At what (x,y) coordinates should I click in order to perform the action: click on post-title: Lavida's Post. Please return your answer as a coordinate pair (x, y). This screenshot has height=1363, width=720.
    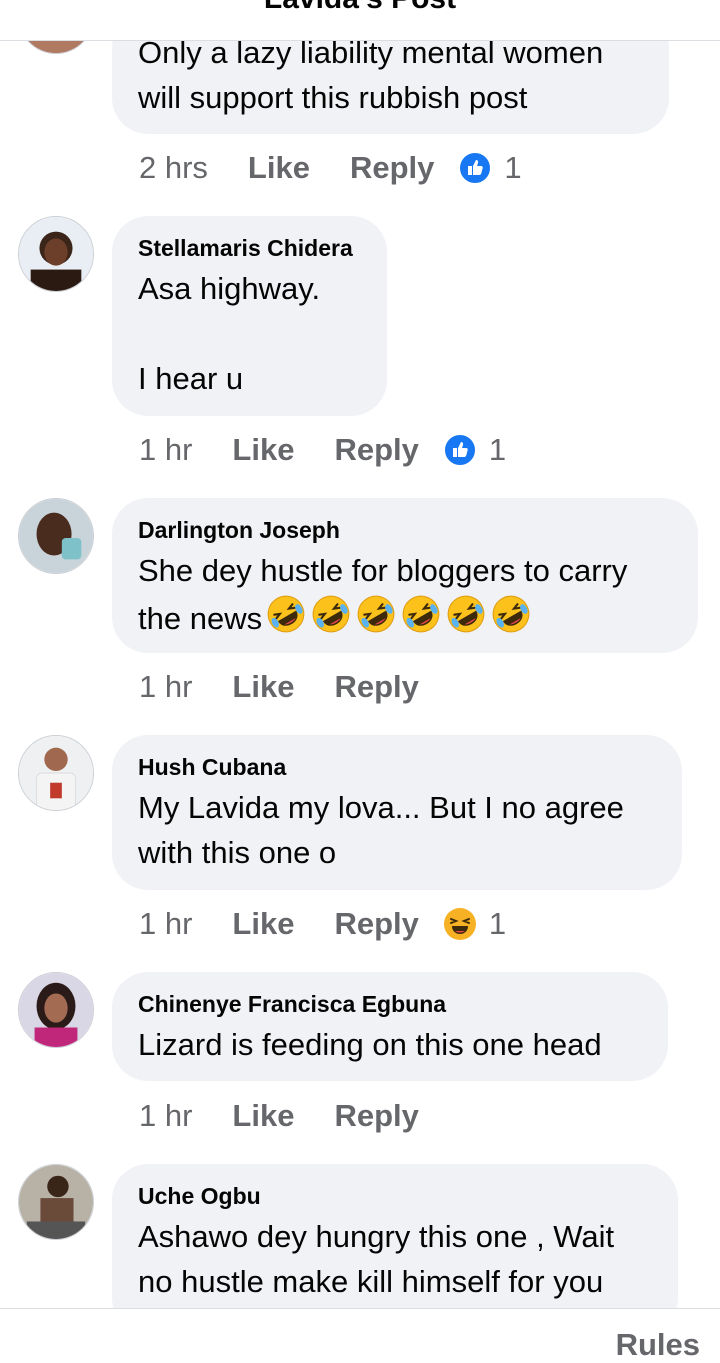
    Looking at the image, I should click on (360, 8).